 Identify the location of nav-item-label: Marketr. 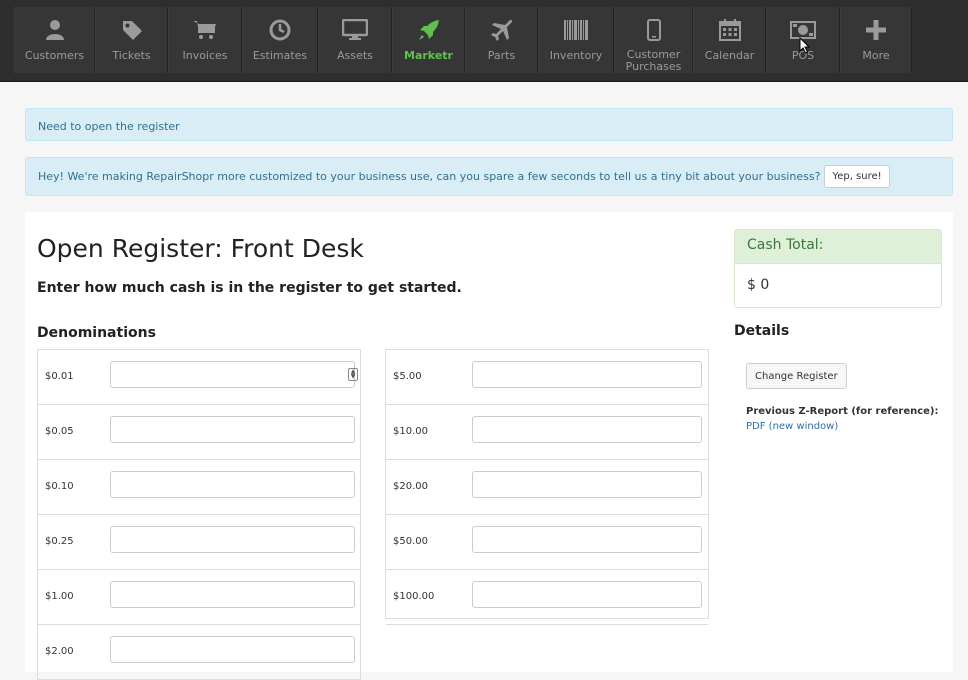
(428, 55).